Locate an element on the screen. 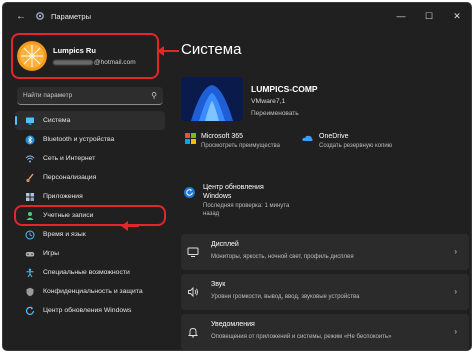 Image resolution: width=474 pixels, height=353 pixels. sidebar-item-accounts: Учетные записи is located at coordinates (90, 215).